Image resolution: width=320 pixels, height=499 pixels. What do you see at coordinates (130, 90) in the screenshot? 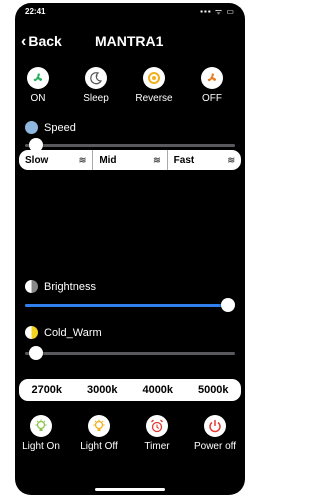
I see `fan-mode-row: ON z Sleep Reverse OFF` at bounding box center [130, 90].